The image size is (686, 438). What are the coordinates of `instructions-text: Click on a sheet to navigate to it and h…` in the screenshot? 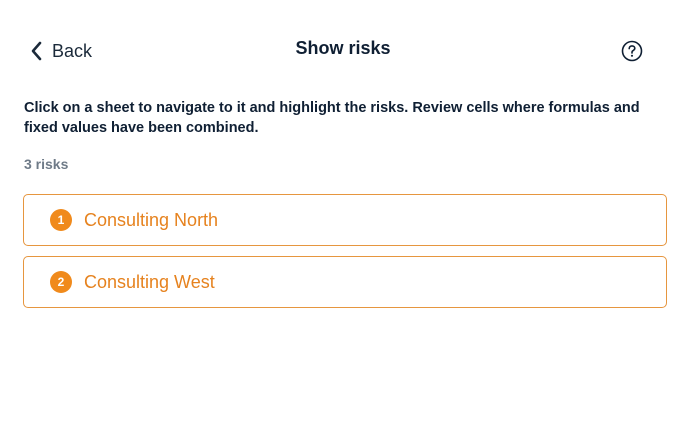 It's located at (332, 118).